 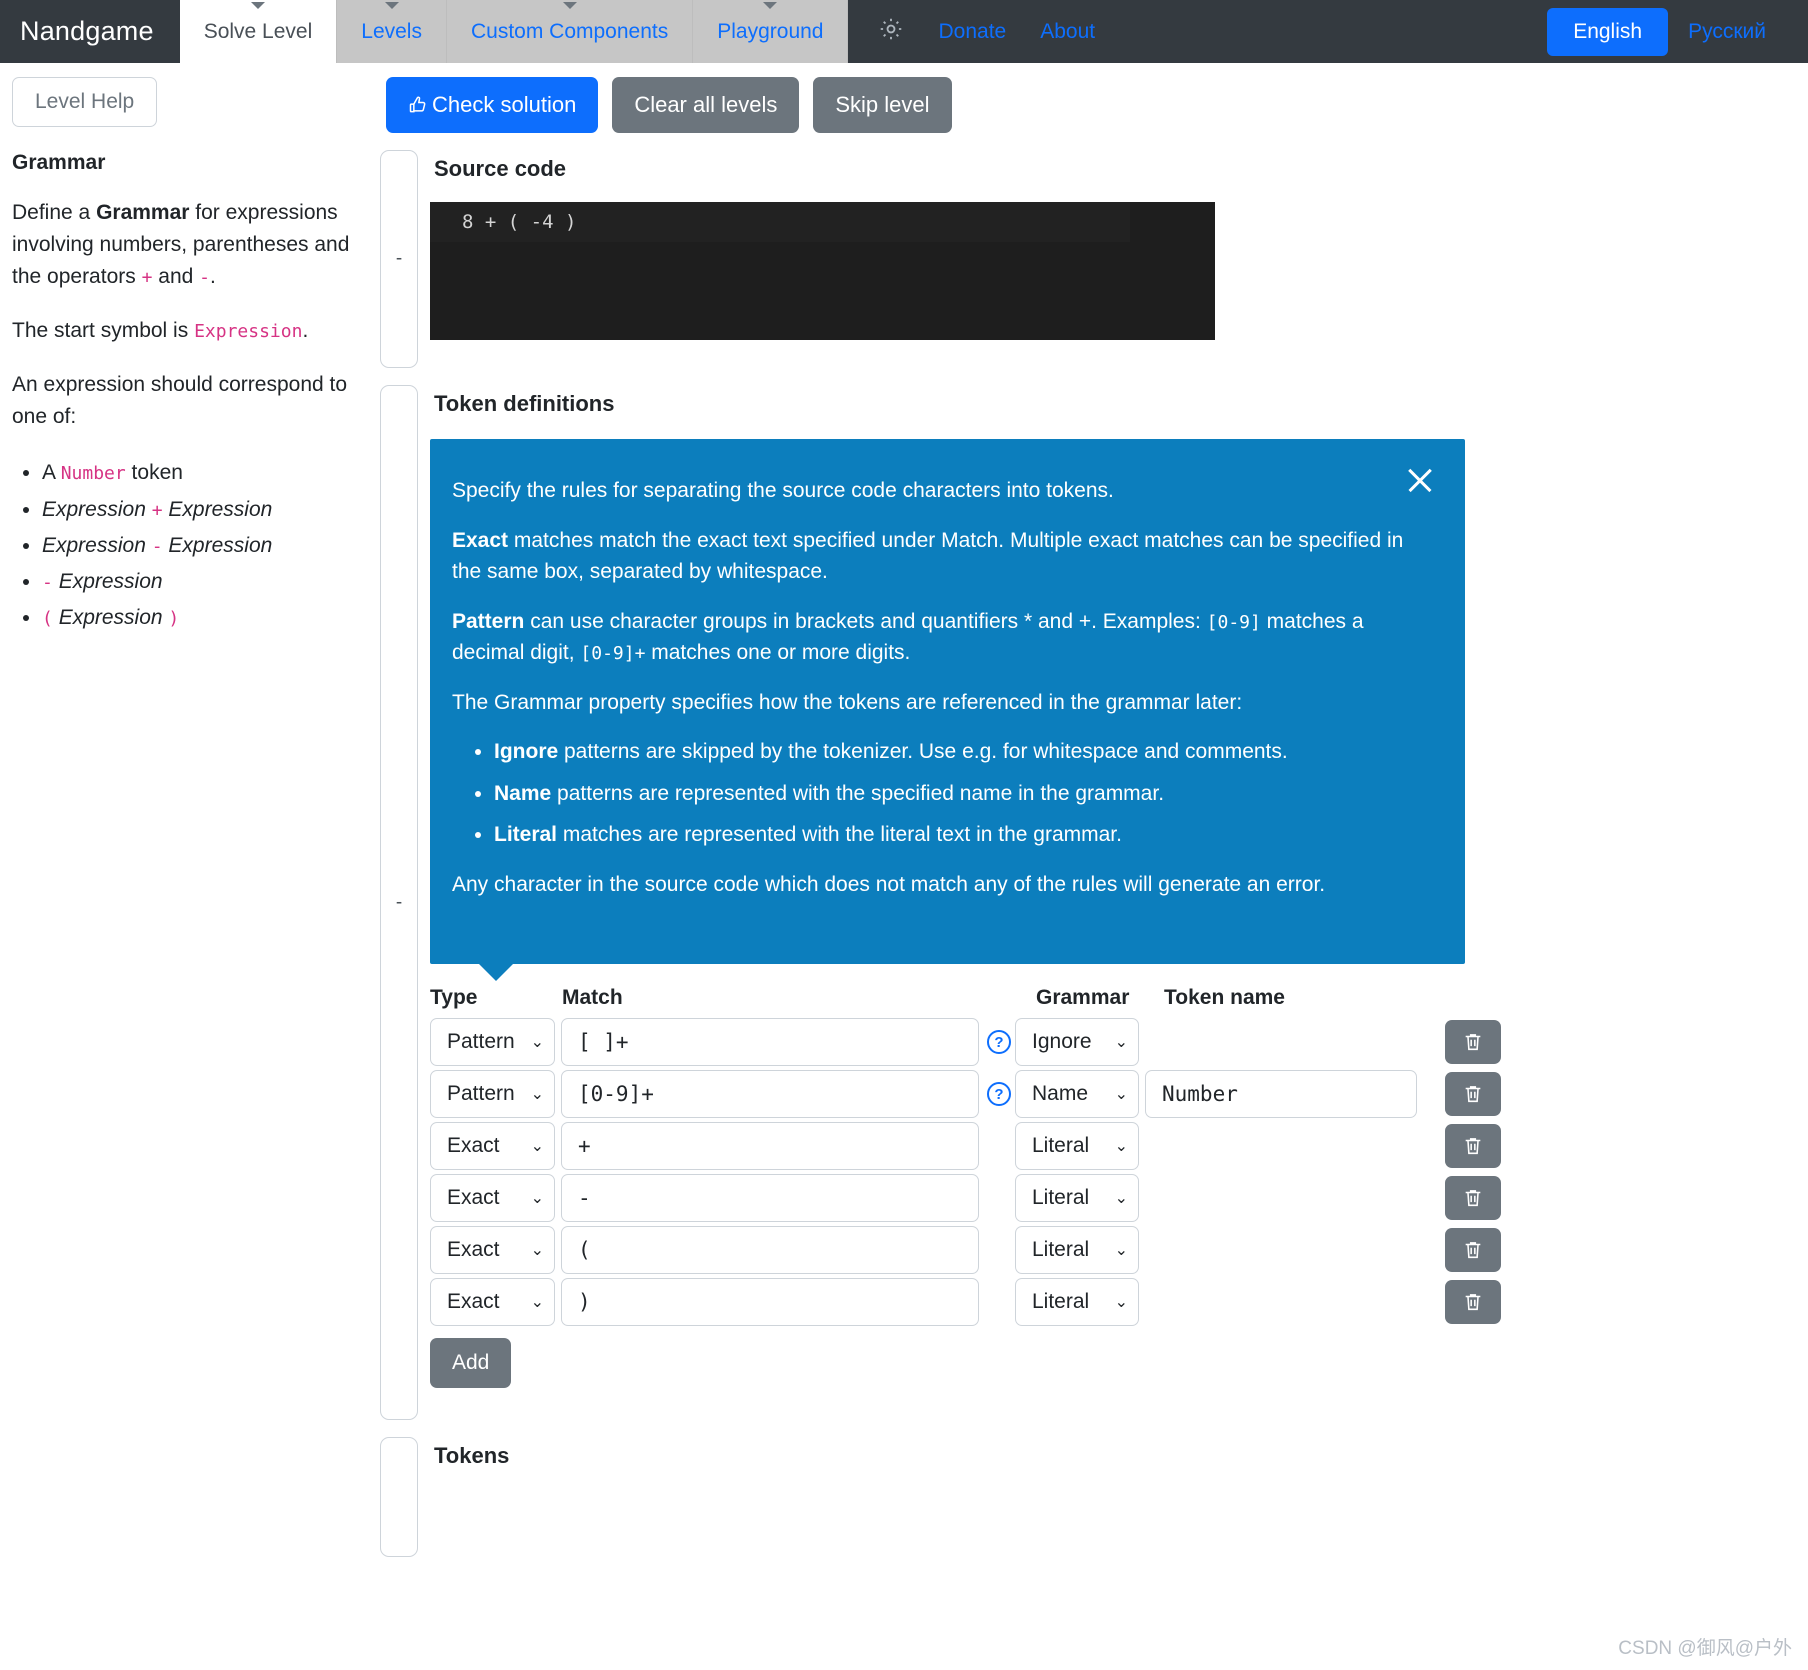 What do you see at coordinates (1705, 1648) in the screenshot?
I see `watermark: CSDN @御风@户外` at bounding box center [1705, 1648].